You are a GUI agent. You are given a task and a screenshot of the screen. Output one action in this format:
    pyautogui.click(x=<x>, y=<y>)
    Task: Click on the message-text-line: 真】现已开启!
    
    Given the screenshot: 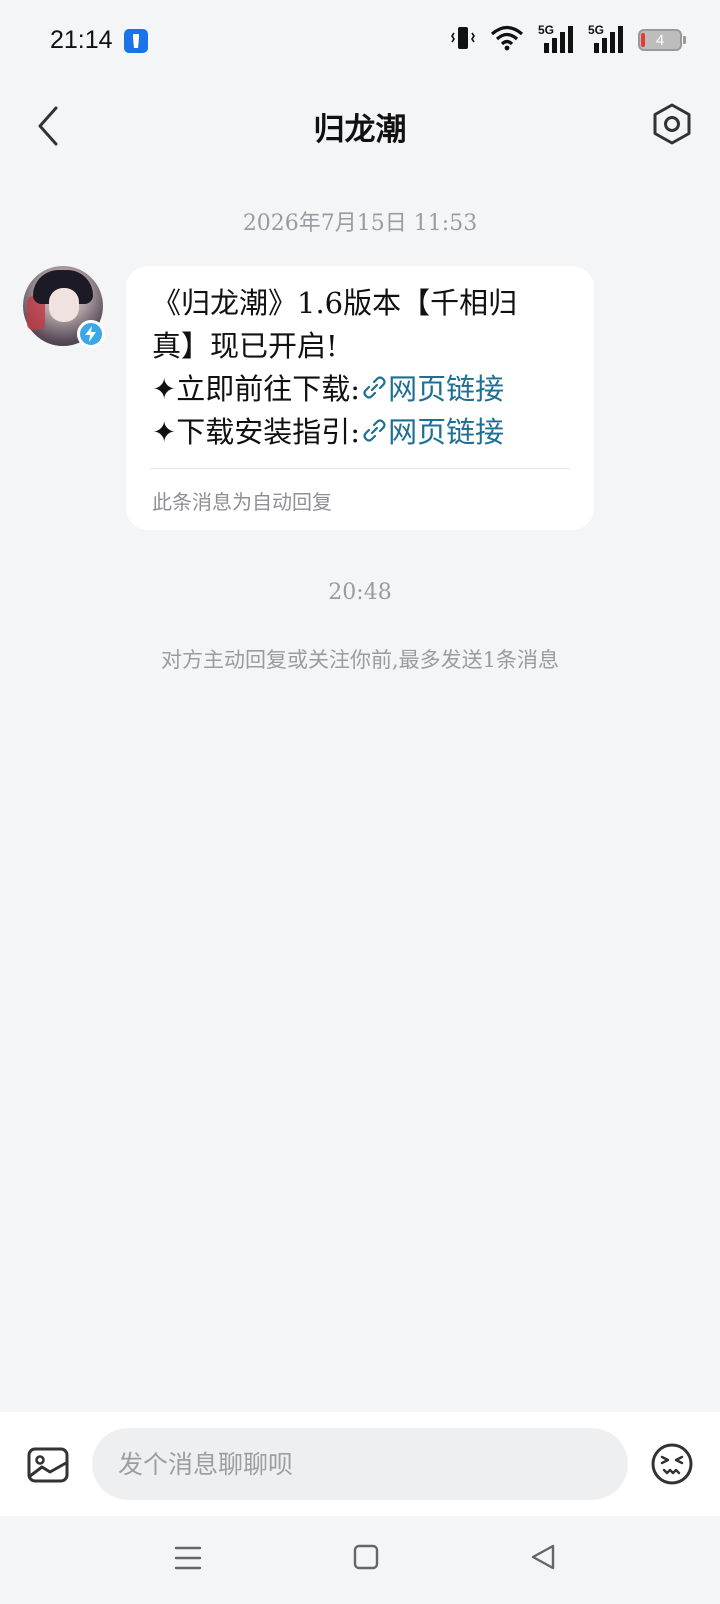 What is the action you would take?
    pyautogui.click(x=245, y=346)
    